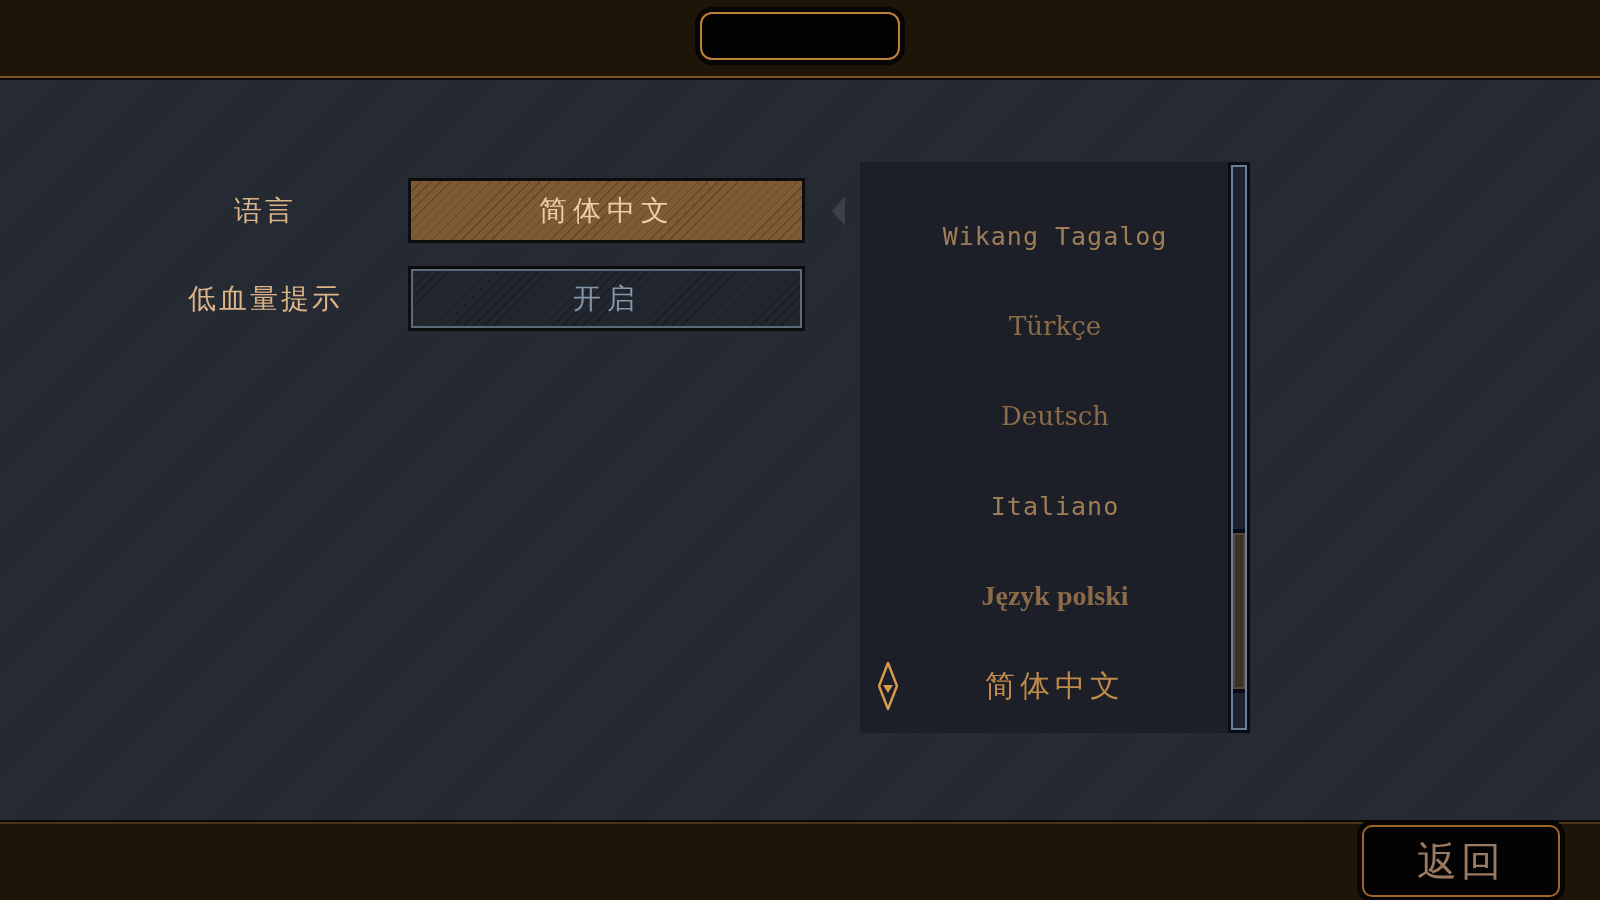  Describe the element at coordinates (1055, 326) in the screenshot. I see `language-option: Türkçe` at that location.